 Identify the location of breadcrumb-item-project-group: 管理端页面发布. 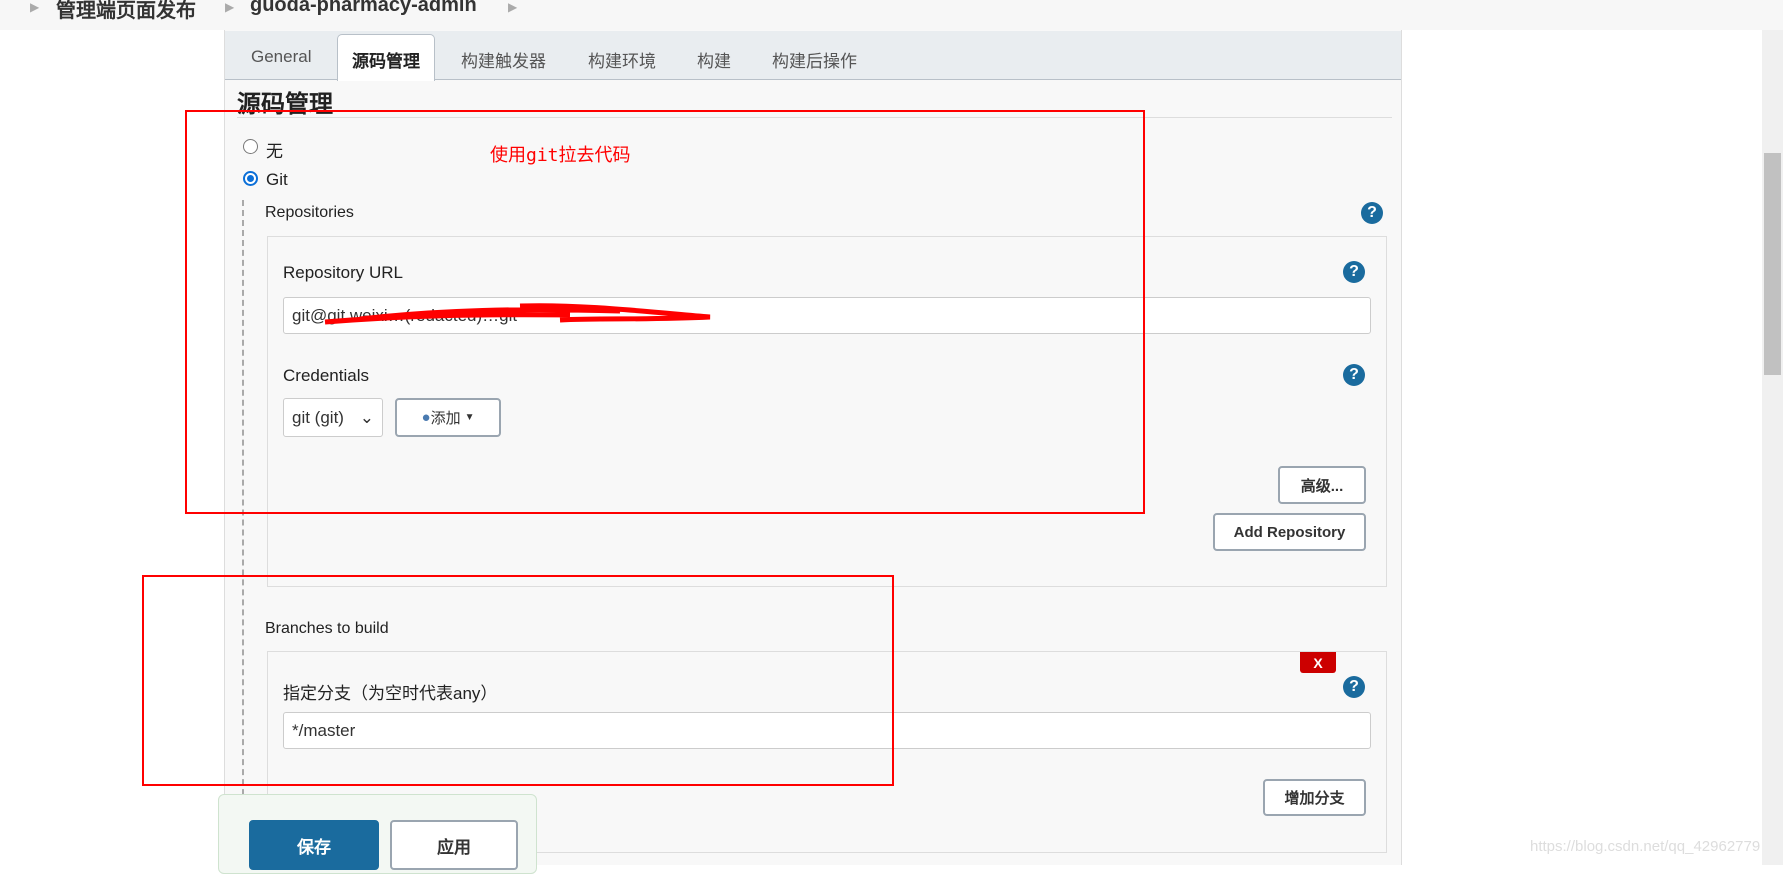
(126, 11).